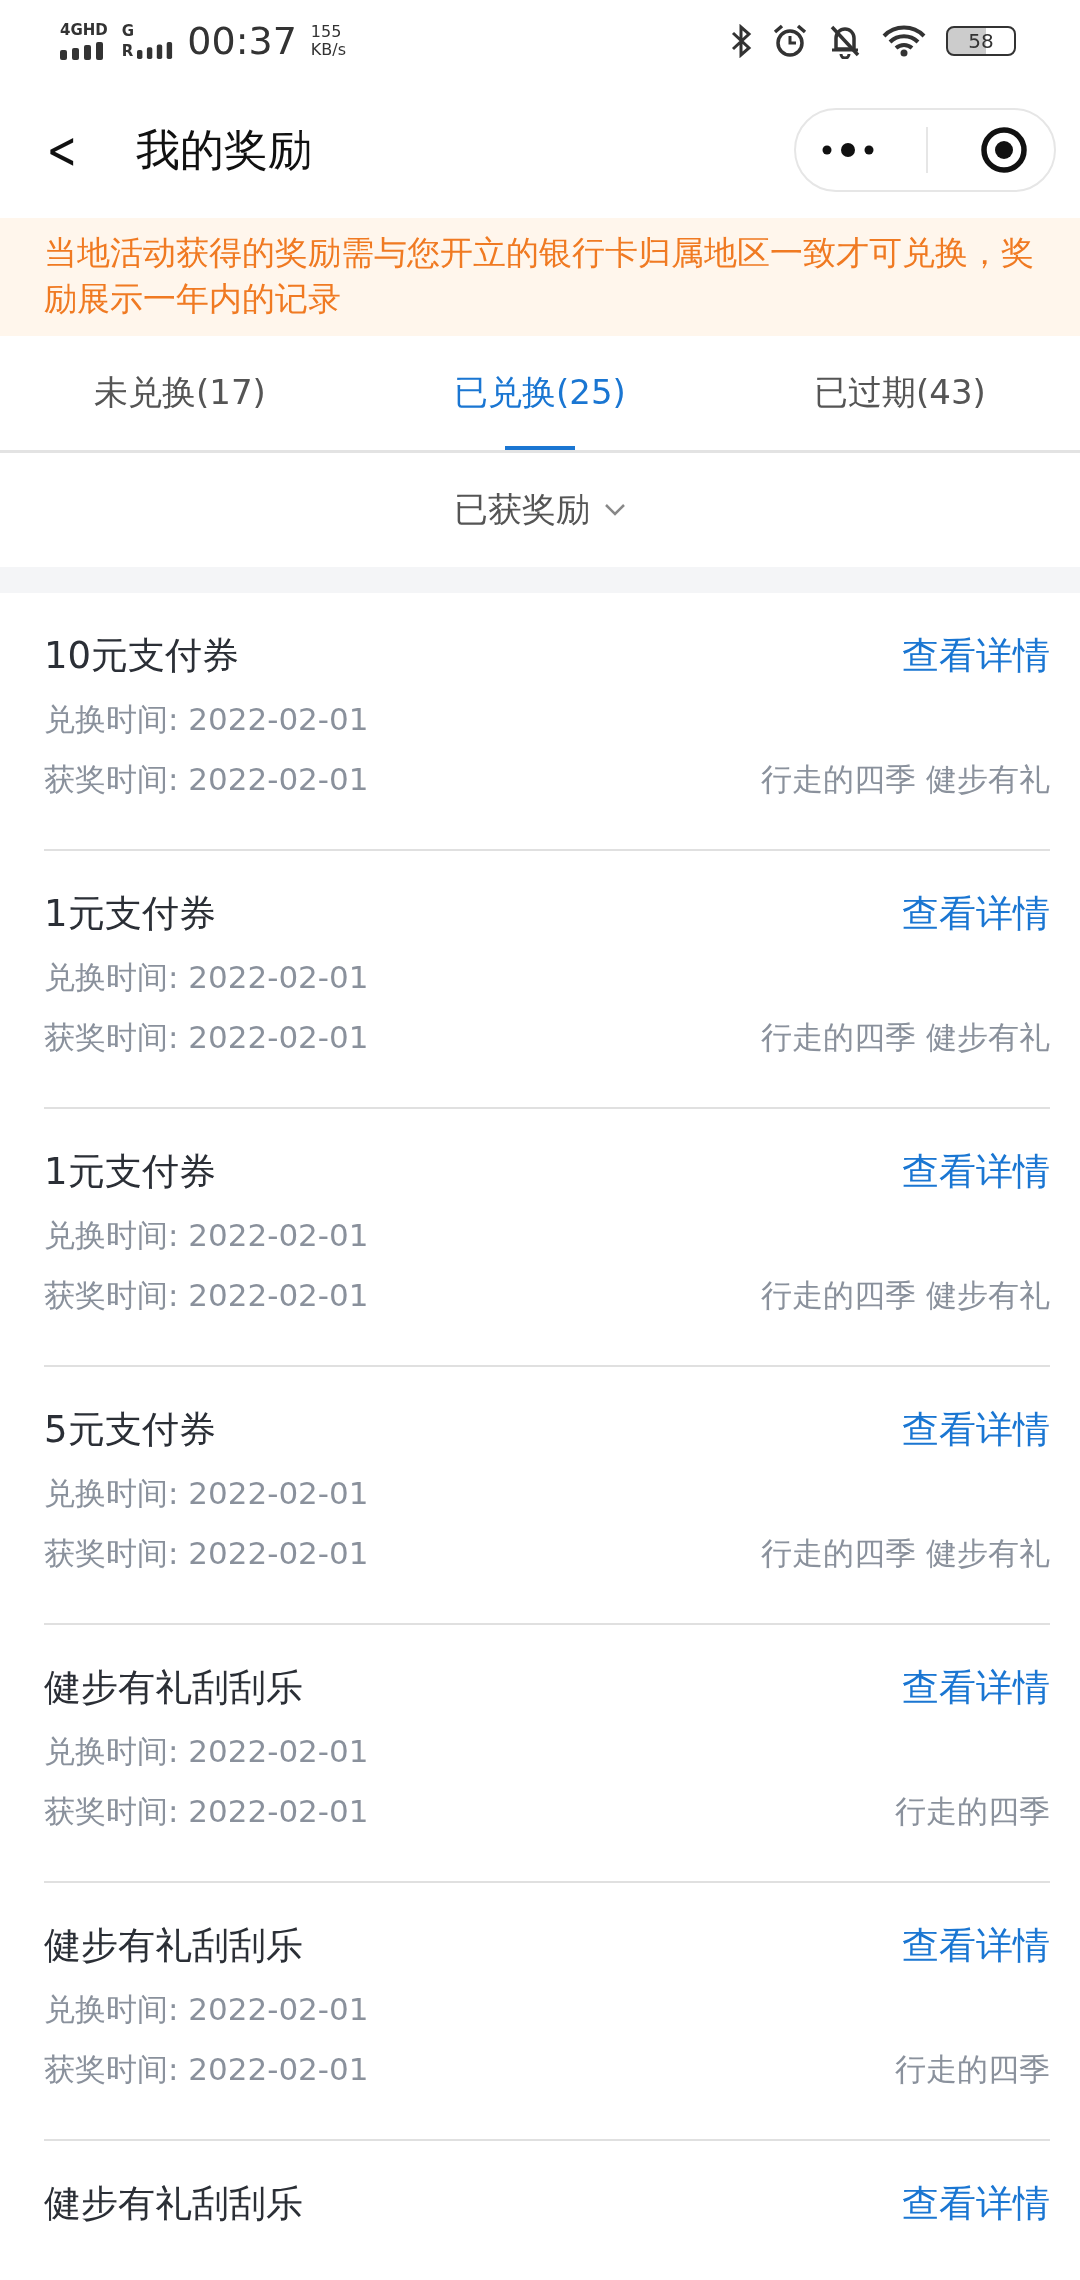  What do you see at coordinates (224, 149) in the screenshot?
I see `page-title: 我的奖励` at bounding box center [224, 149].